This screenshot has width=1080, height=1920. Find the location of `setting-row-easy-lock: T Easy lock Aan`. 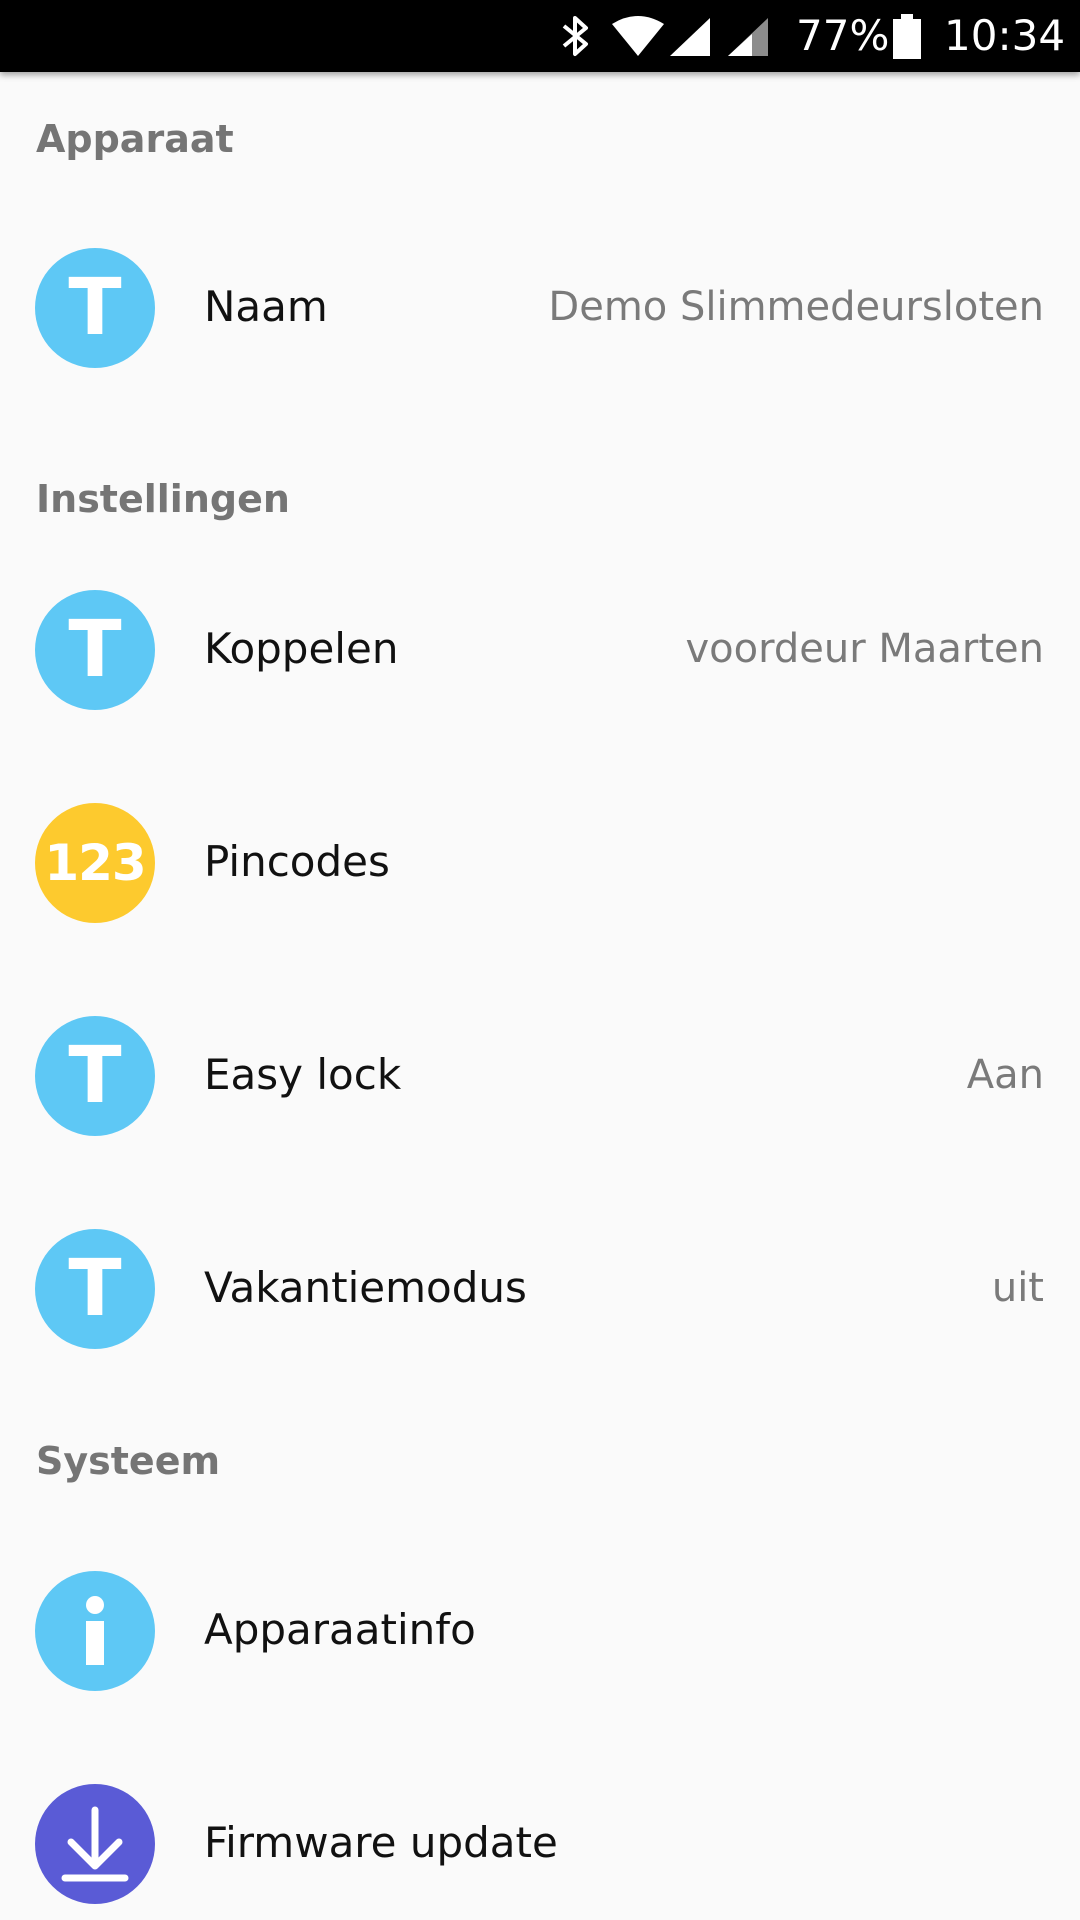

setting-row-easy-lock: T Easy lock Aan is located at coordinates (540, 1075).